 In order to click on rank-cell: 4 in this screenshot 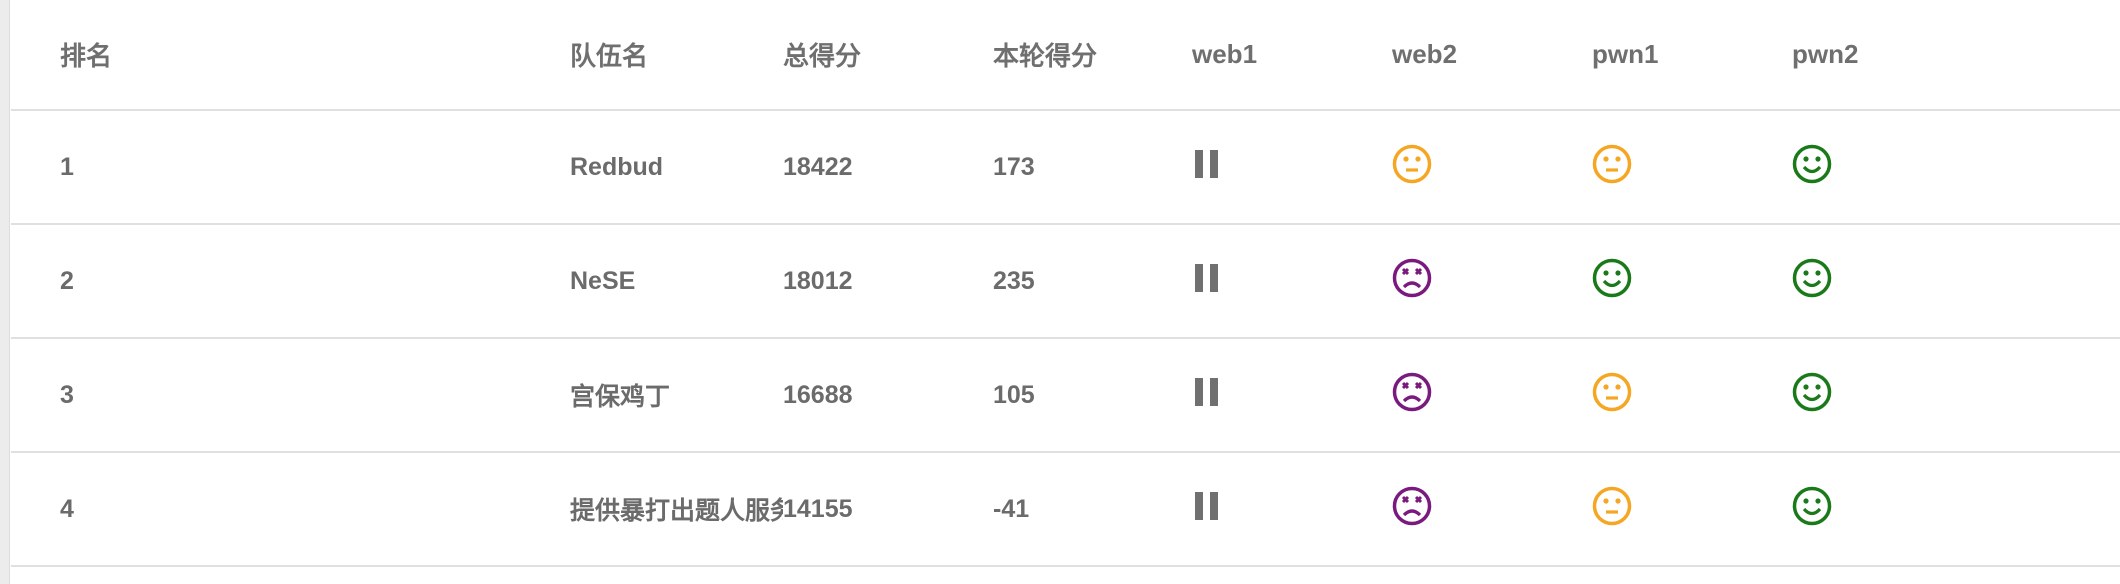, I will do `click(315, 509)`.